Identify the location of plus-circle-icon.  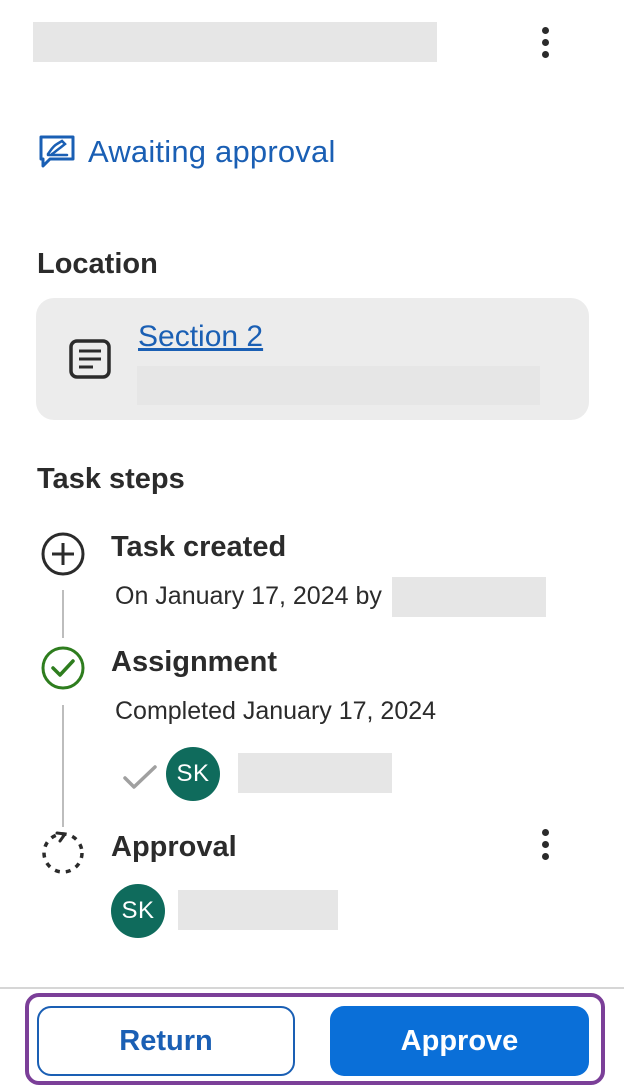
(63, 554).